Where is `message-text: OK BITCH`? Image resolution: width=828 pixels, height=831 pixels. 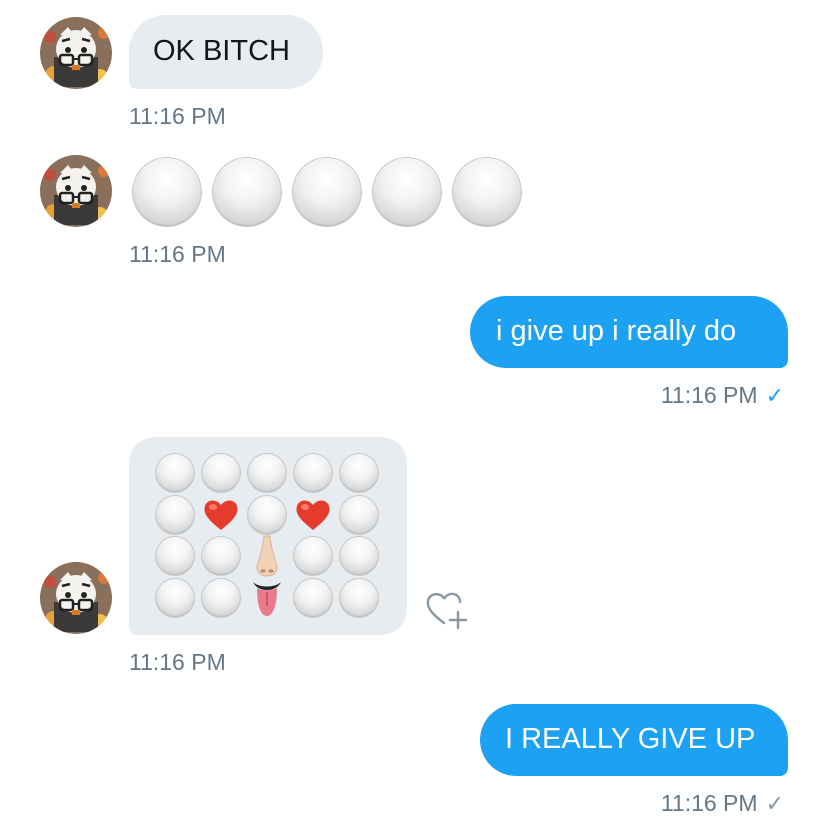 message-text: OK BITCH is located at coordinates (221, 51).